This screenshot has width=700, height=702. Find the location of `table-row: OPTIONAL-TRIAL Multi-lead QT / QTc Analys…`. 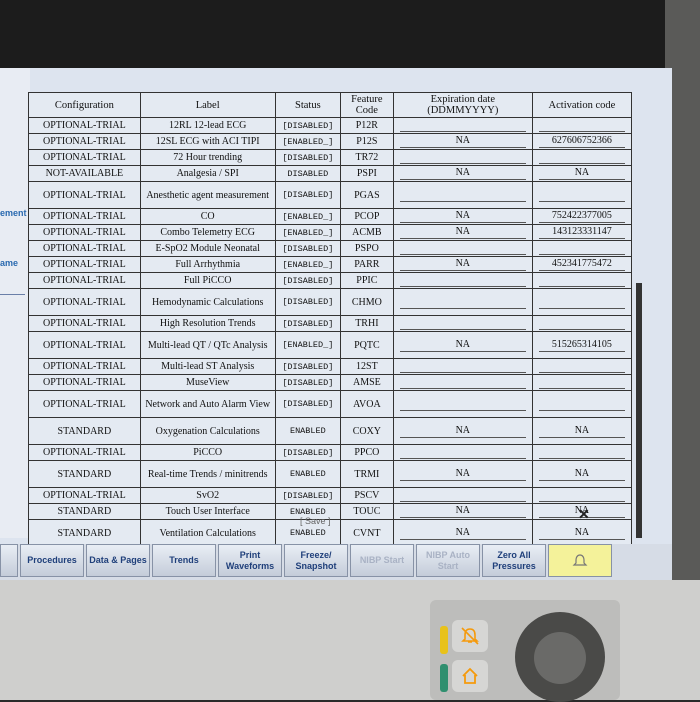

table-row: OPTIONAL-TRIAL Multi-lead QT / QTc Analys… is located at coordinates (330, 345).